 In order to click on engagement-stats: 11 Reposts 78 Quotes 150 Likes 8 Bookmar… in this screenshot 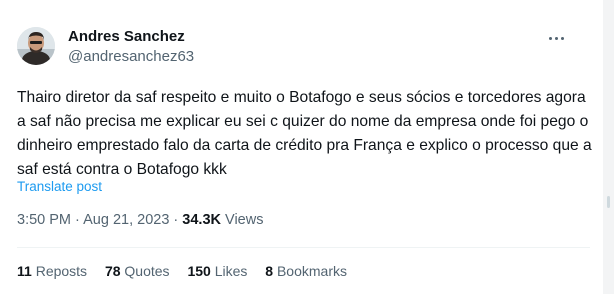, I will do `click(189, 271)`.